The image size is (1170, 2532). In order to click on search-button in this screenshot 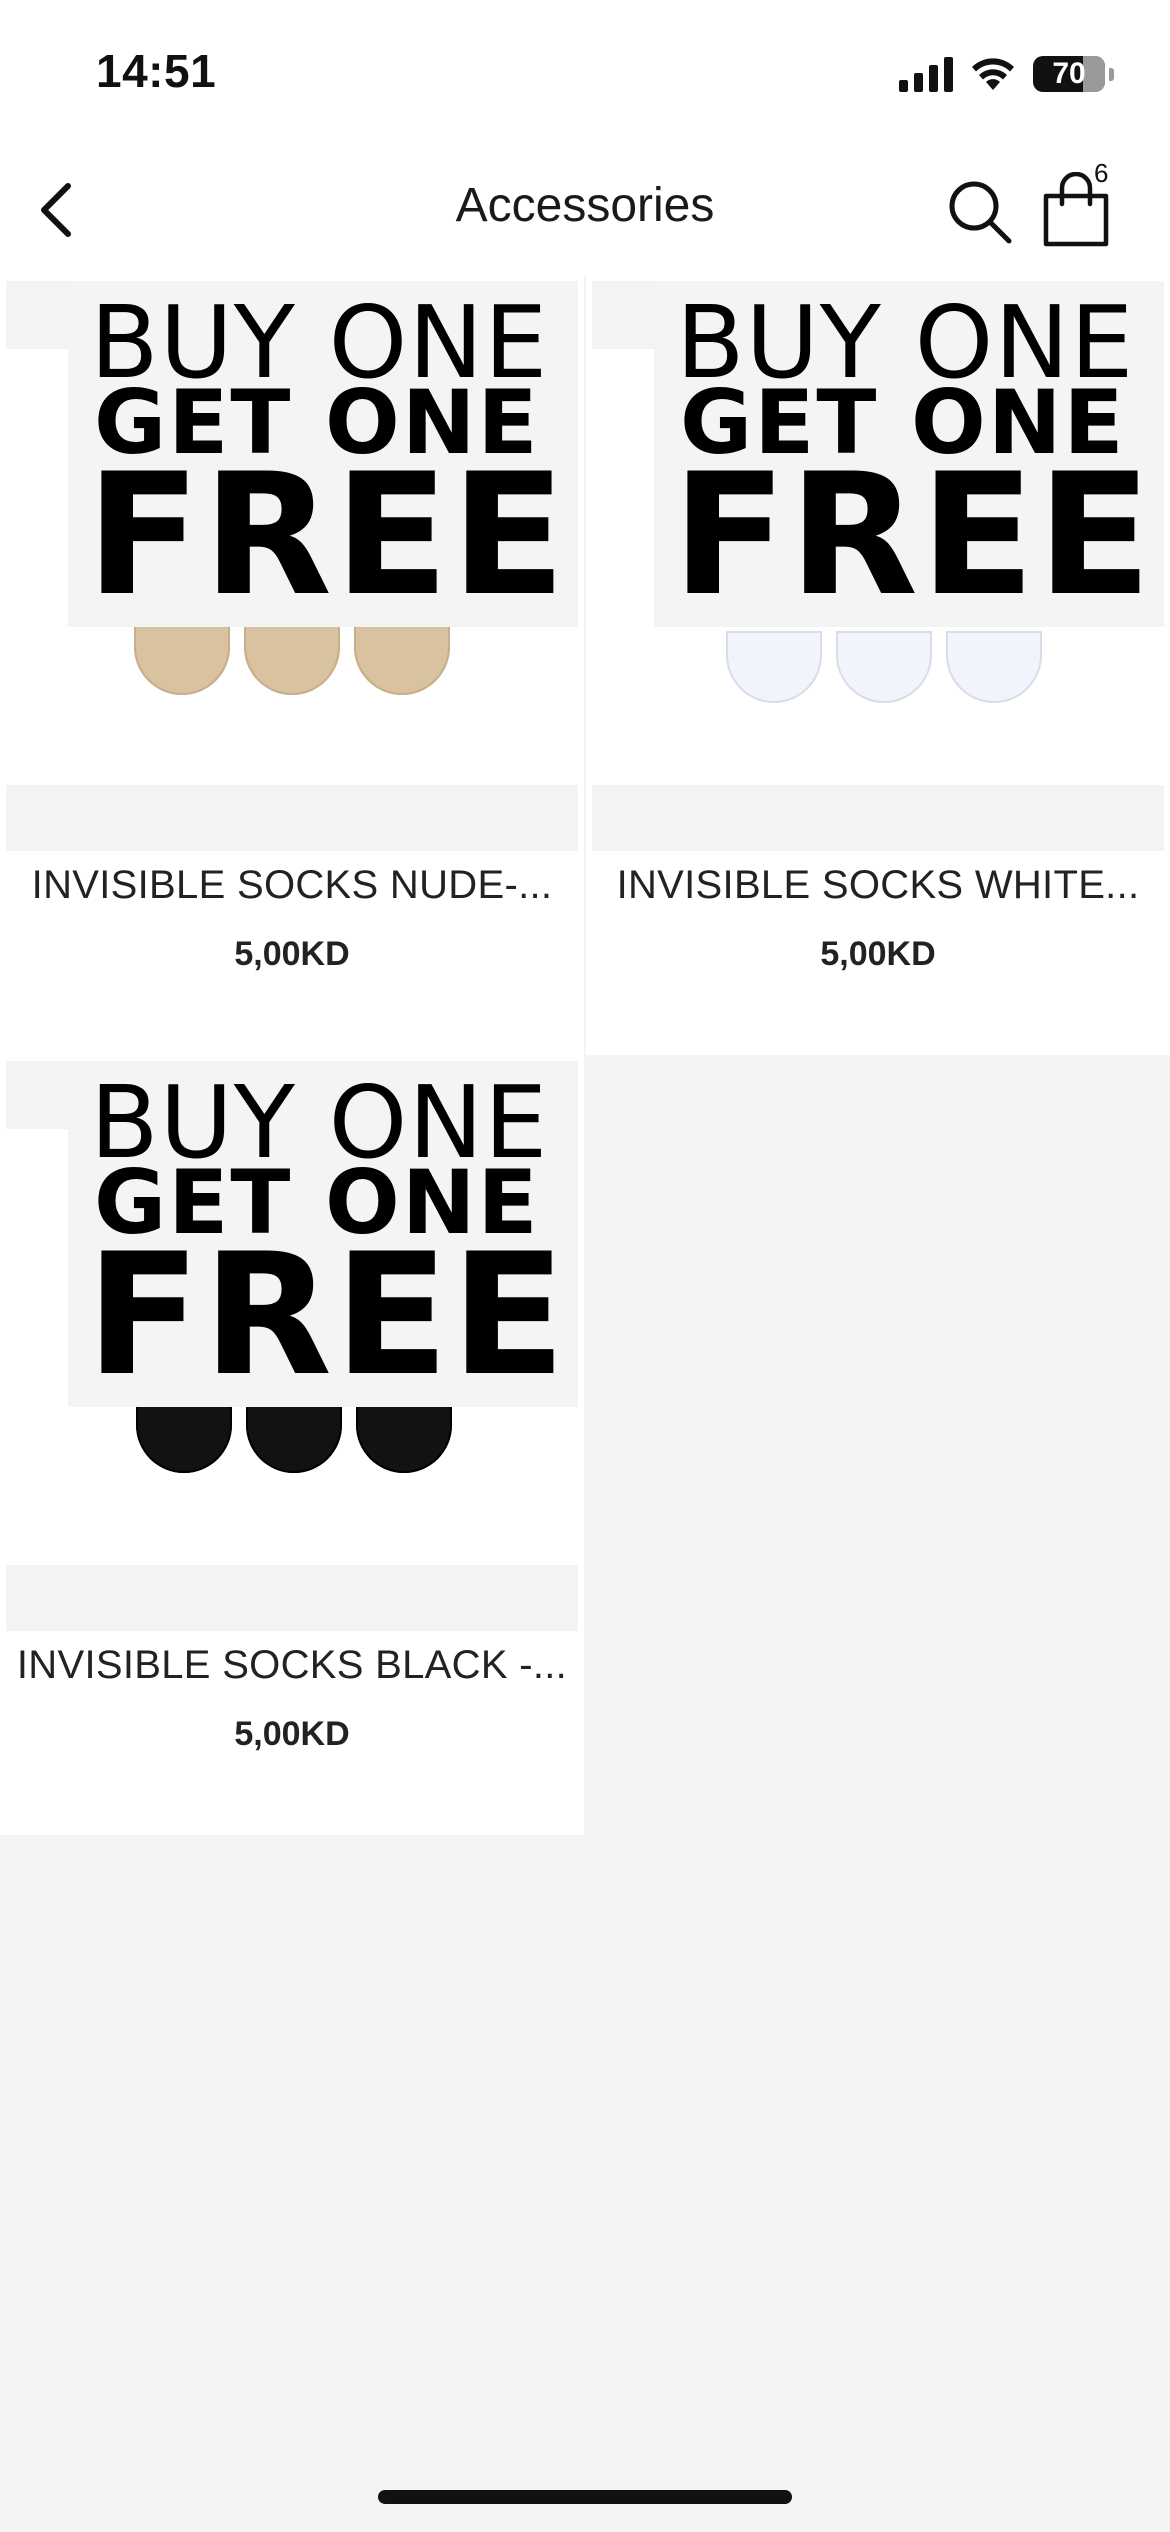, I will do `click(980, 212)`.